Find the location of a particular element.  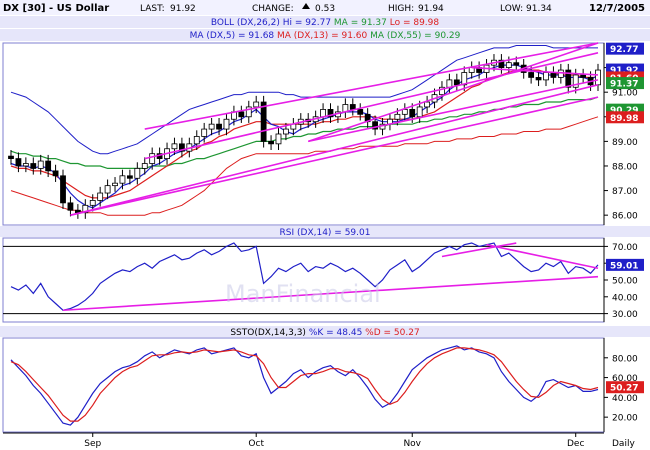

y-tick-label: 50.00 is located at coordinates (625, 282).